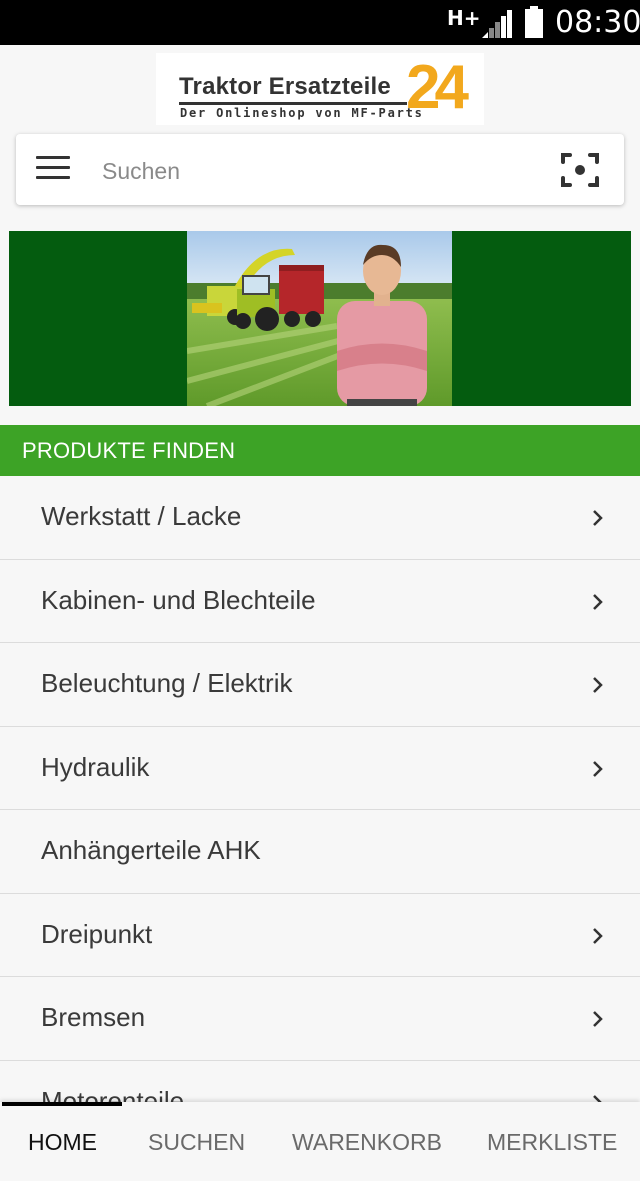 This screenshot has width=640, height=1181. What do you see at coordinates (95, 766) in the screenshot?
I see `category-label: Hydraulik` at bounding box center [95, 766].